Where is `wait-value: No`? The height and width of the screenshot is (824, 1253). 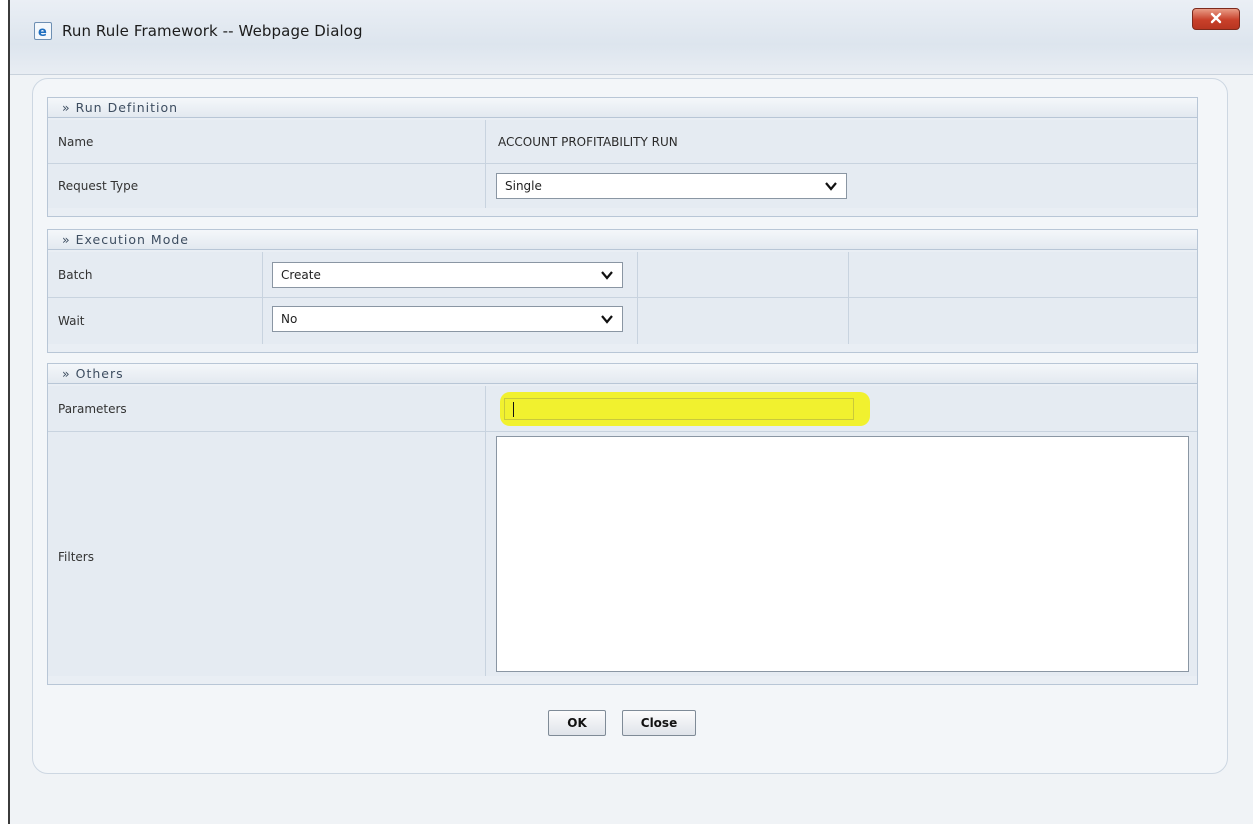 wait-value: No is located at coordinates (289, 319).